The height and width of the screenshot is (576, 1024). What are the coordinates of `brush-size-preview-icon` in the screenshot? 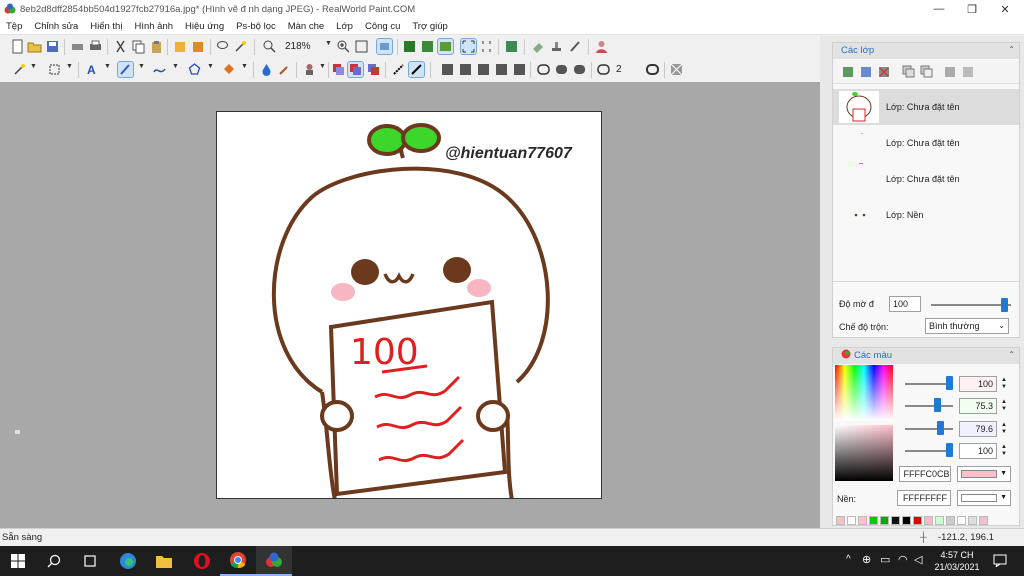 It's located at (652, 69).